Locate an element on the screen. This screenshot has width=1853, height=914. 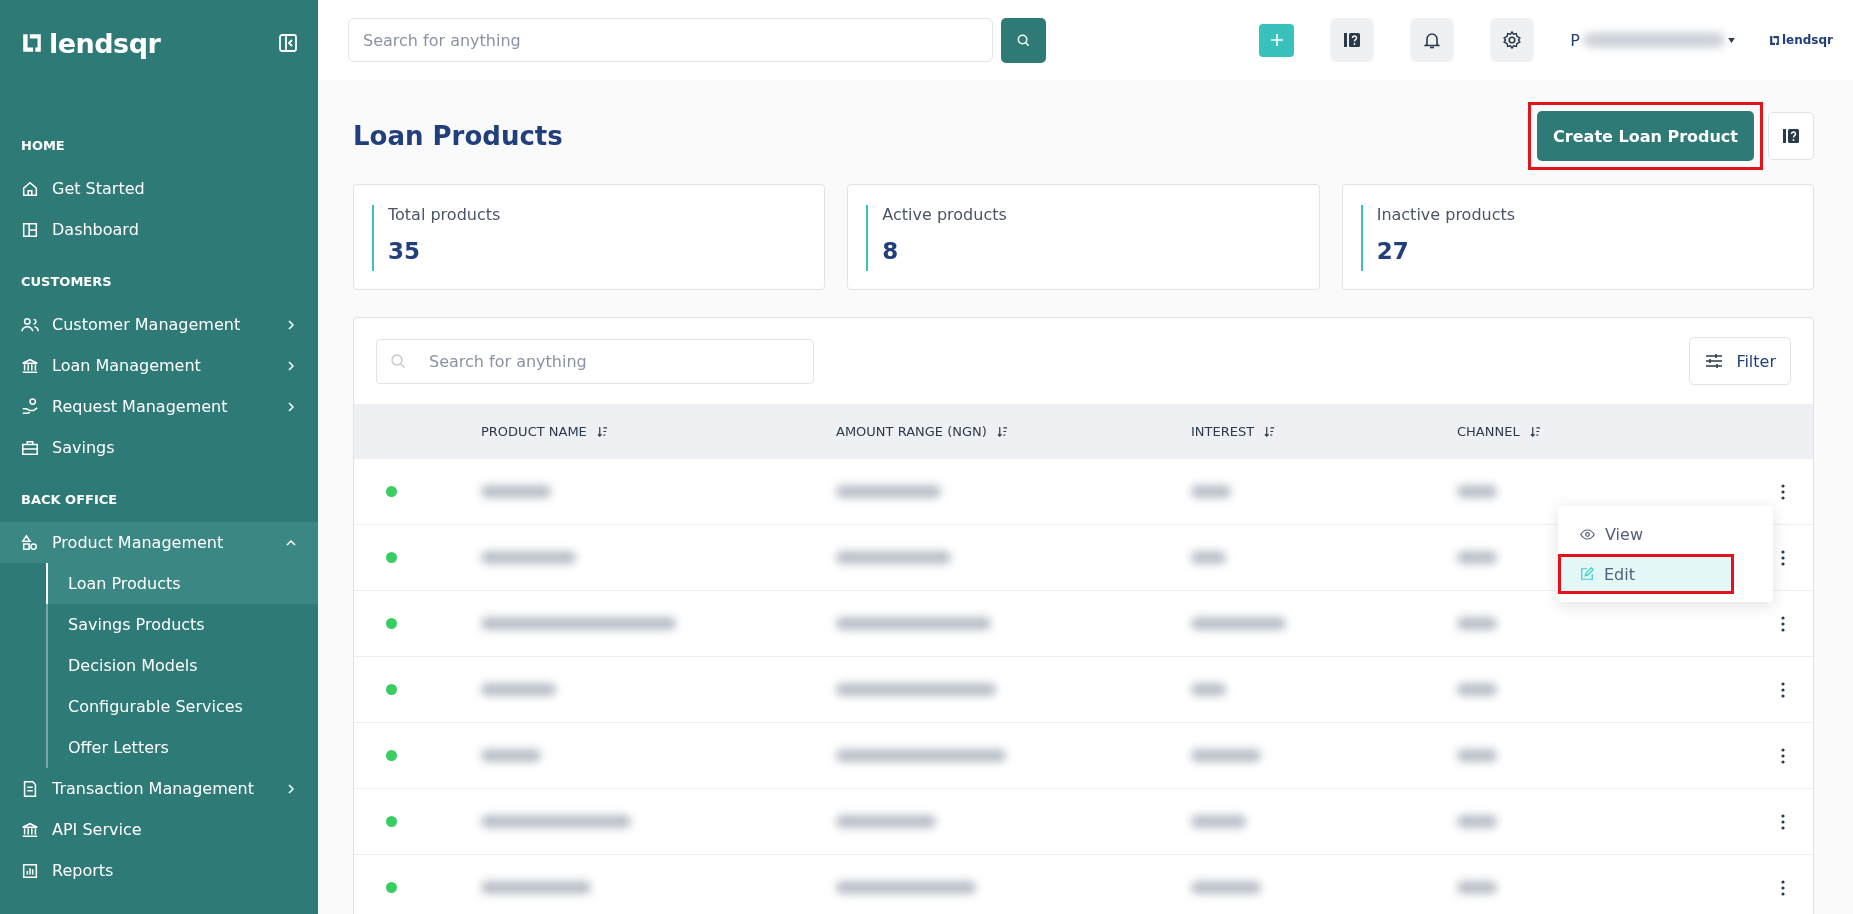
collapse-sidebar-icon is located at coordinates (288, 43).